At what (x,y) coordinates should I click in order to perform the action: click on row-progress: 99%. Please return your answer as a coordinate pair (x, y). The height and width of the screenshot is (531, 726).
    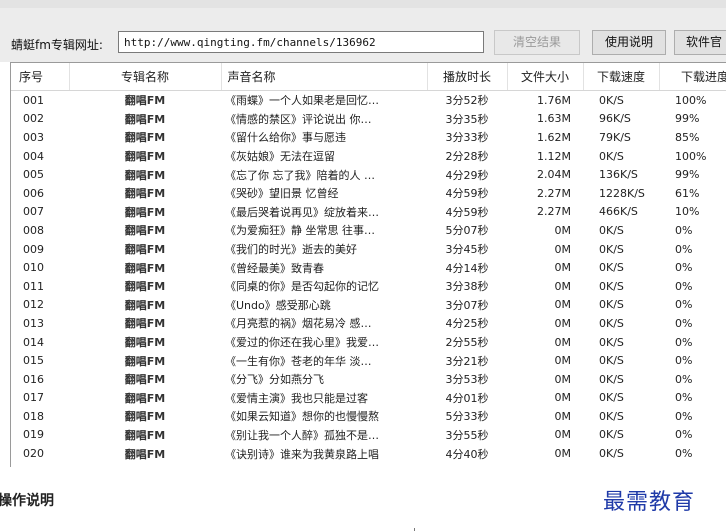
    Looking at the image, I should click on (687, 119).